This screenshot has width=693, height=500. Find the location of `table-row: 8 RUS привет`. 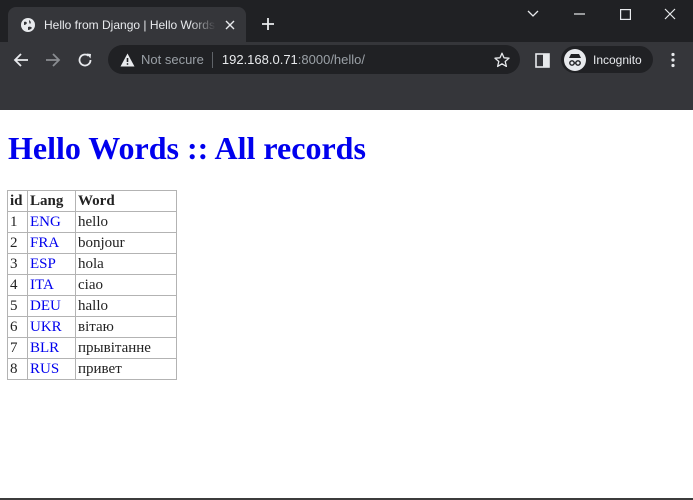

table-row: 8 RUS привет is located at coordinates (92, 369).